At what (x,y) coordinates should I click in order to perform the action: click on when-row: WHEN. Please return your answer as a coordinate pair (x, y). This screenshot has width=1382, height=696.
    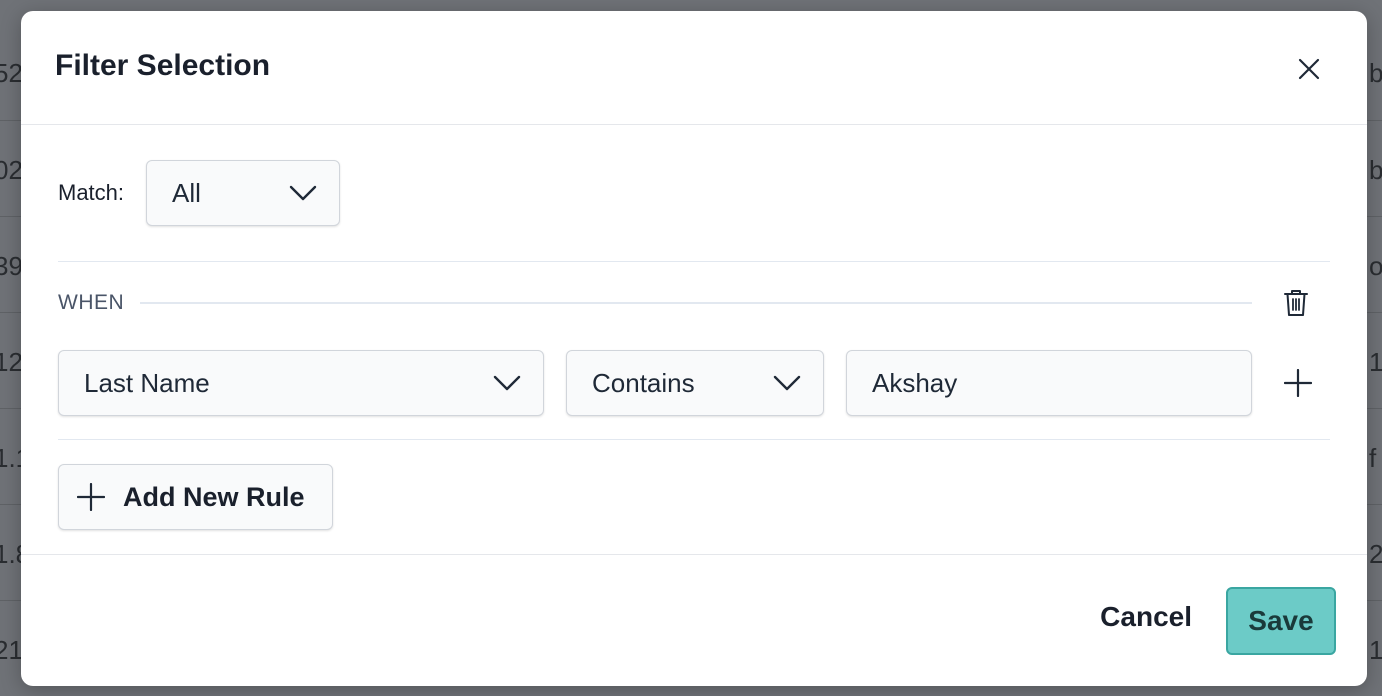
    Looking at the image, I should click on (694, 303).